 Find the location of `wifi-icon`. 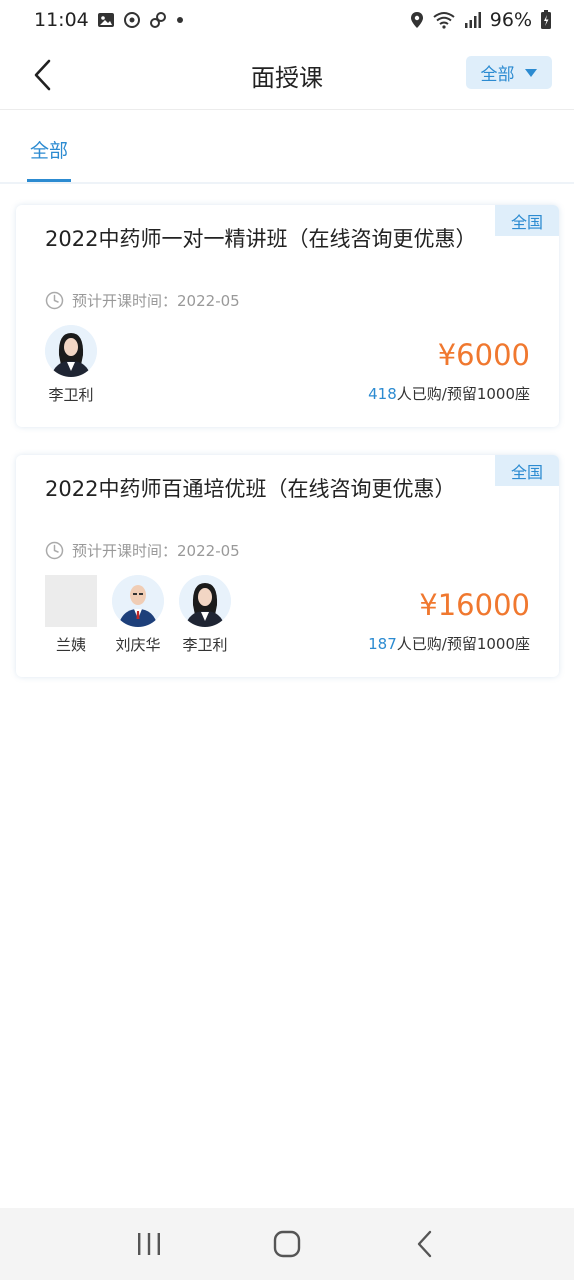

wifi-icon is located at coordinates (444, 20).